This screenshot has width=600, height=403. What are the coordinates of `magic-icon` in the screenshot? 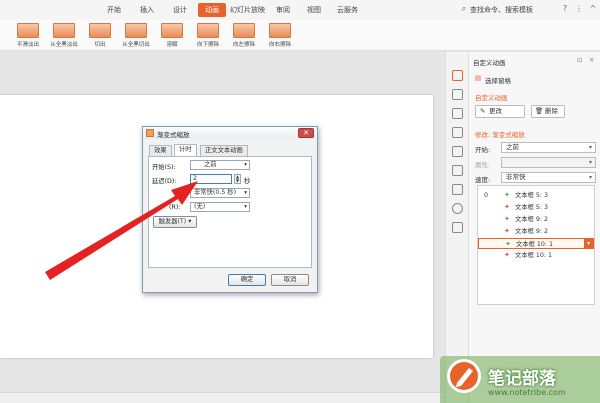 It's located at (457, 151).